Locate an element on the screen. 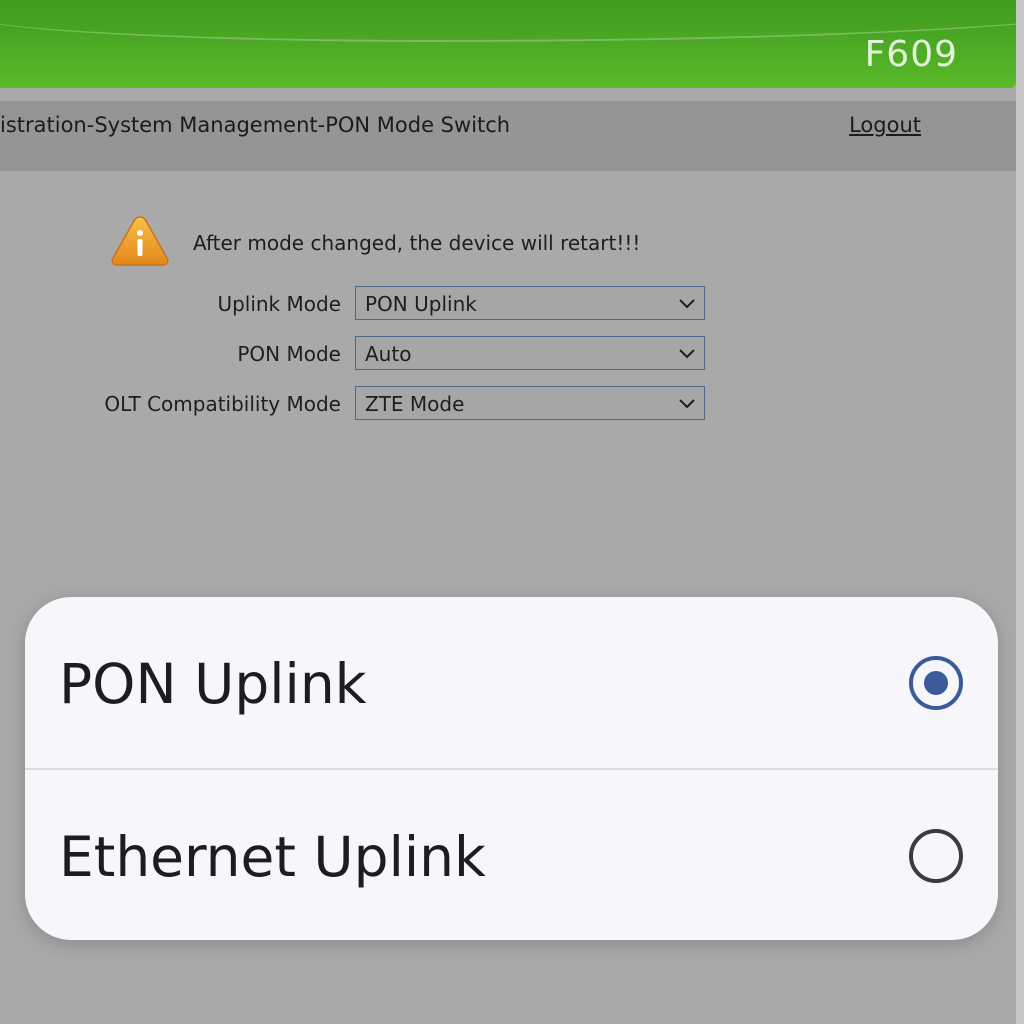  uplink-mode-label: Uplink Mode is located at coordinates (279, 304).